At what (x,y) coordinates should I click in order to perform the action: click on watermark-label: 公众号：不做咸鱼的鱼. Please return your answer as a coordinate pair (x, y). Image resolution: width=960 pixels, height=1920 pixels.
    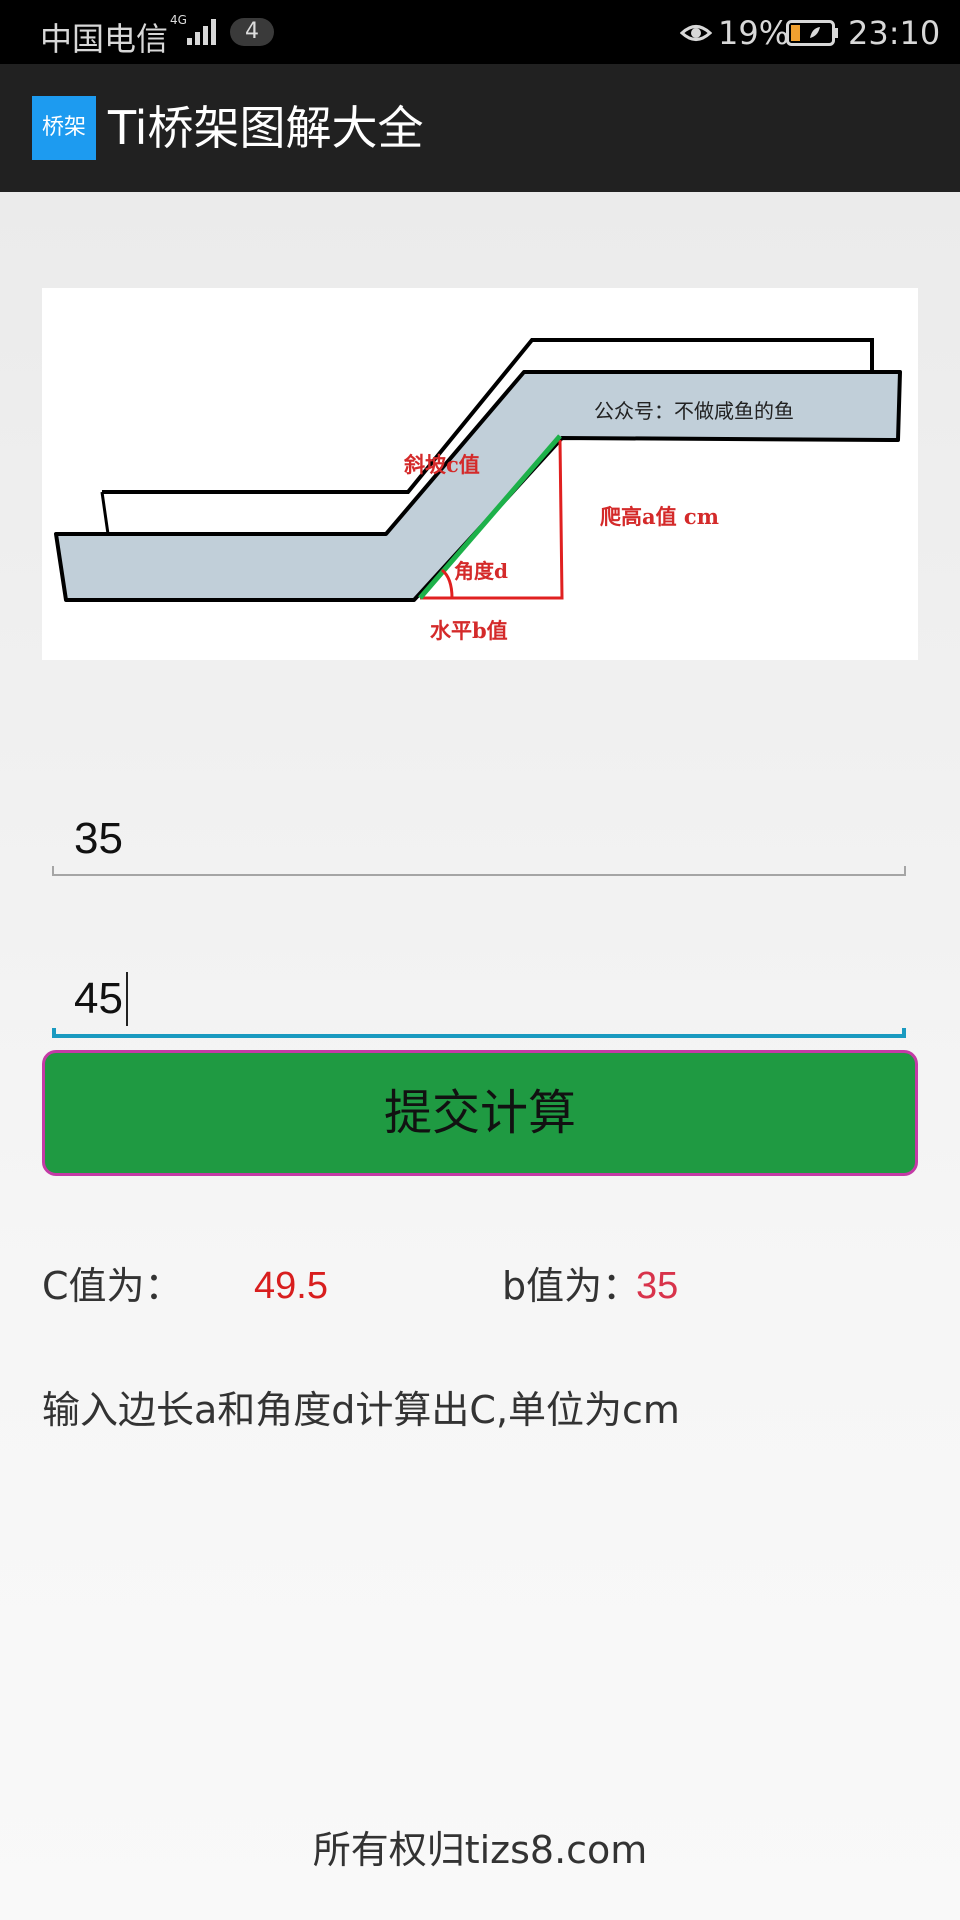
    Looking at the image, I should click on (694, 411).